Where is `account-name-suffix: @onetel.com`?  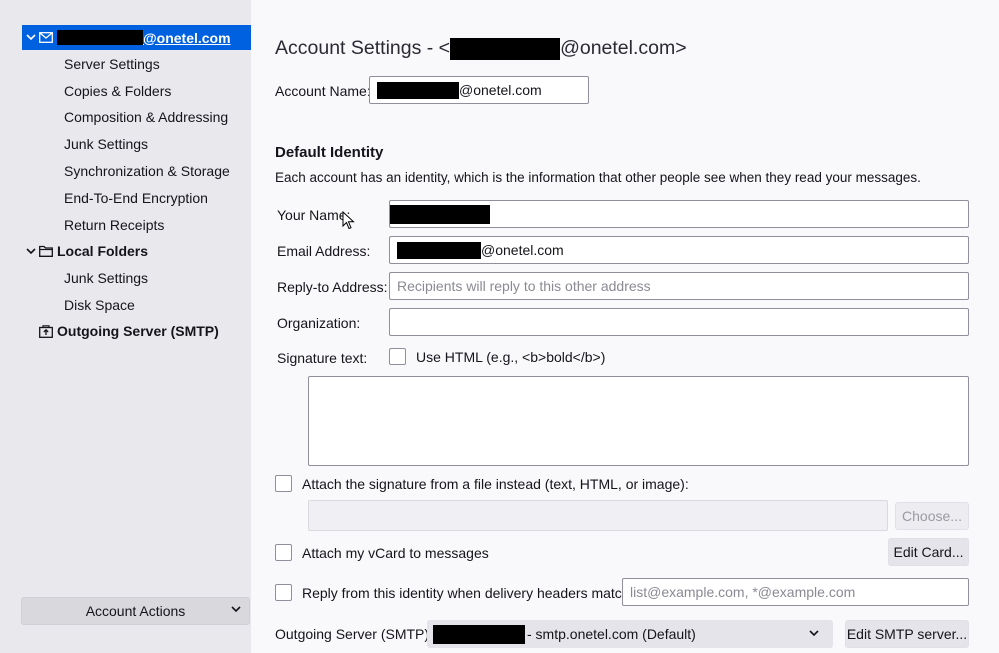 account-name-suffix: @onetel.com is located at coordinates (187, 37).